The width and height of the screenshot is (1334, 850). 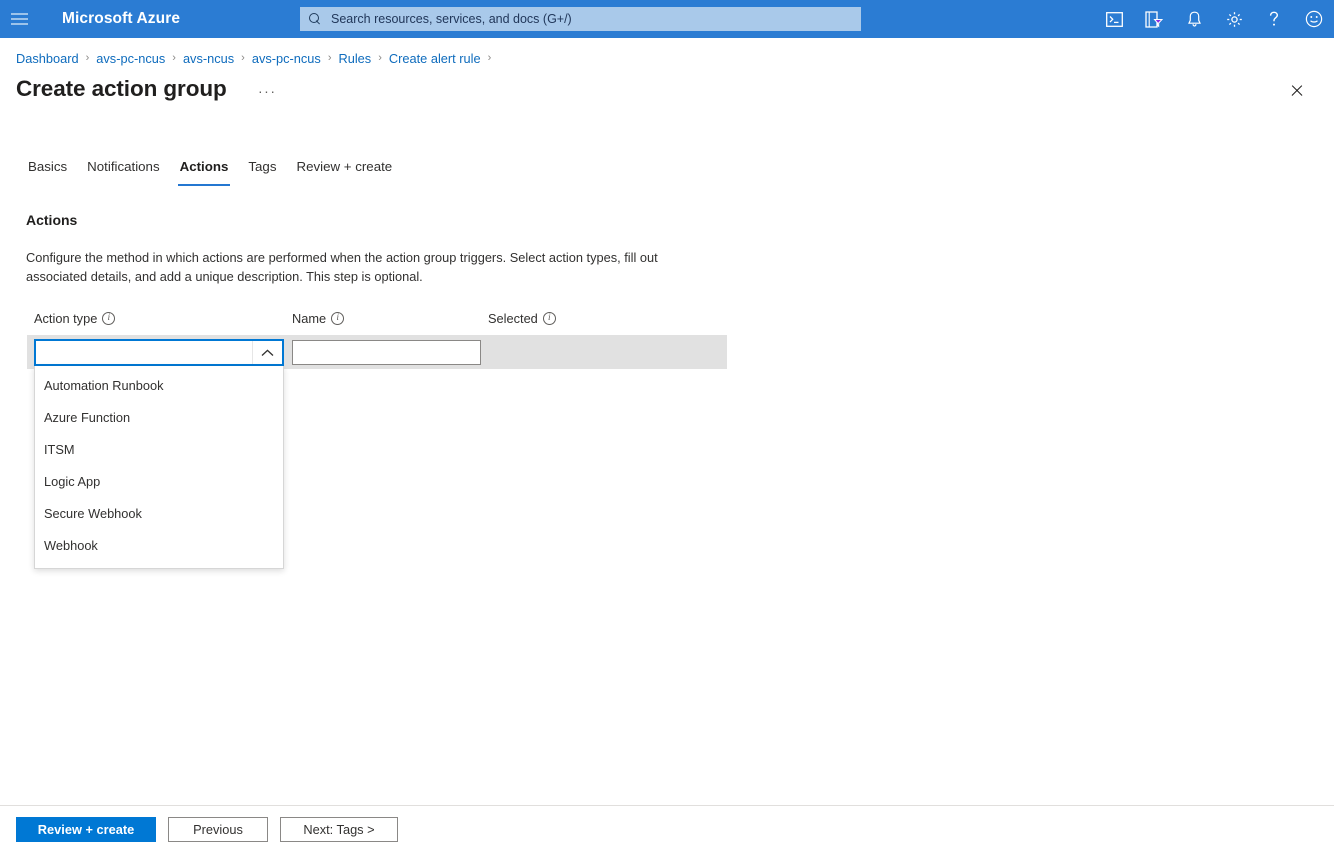 I want to click on action-type-input, so click(x=144, y=352).